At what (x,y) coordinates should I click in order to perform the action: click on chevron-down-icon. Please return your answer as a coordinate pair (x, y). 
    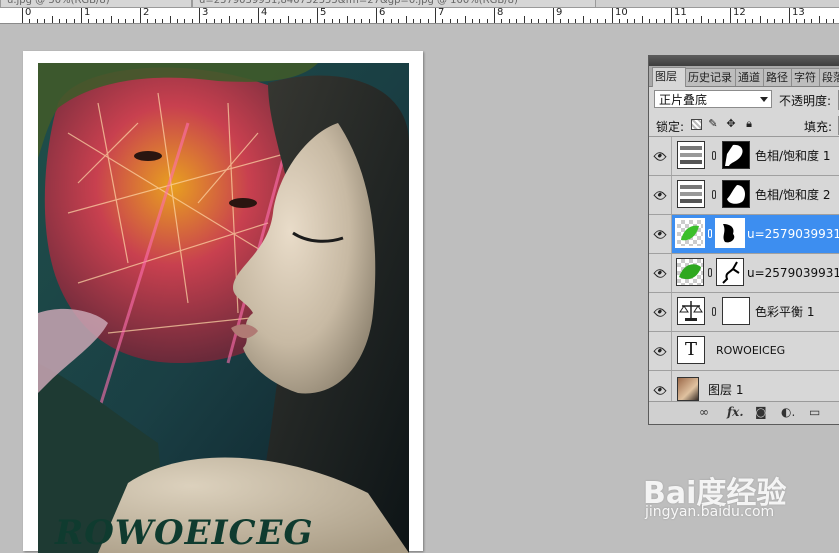
    Looking at the image, I should click on (764, 99).